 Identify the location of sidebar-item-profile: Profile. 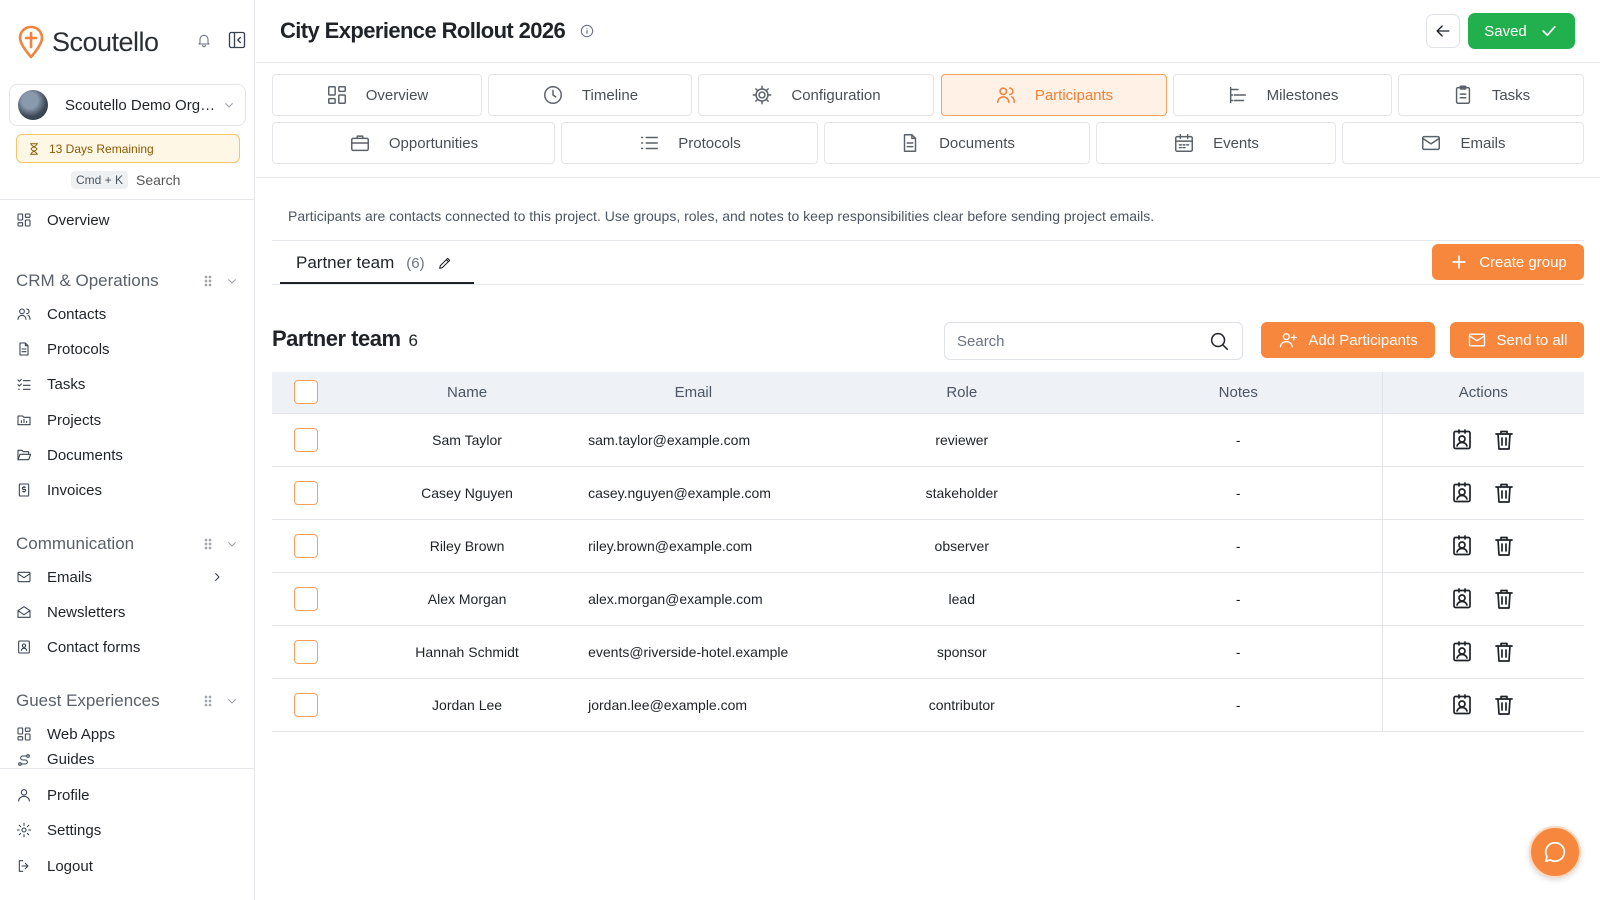
(128, 795).